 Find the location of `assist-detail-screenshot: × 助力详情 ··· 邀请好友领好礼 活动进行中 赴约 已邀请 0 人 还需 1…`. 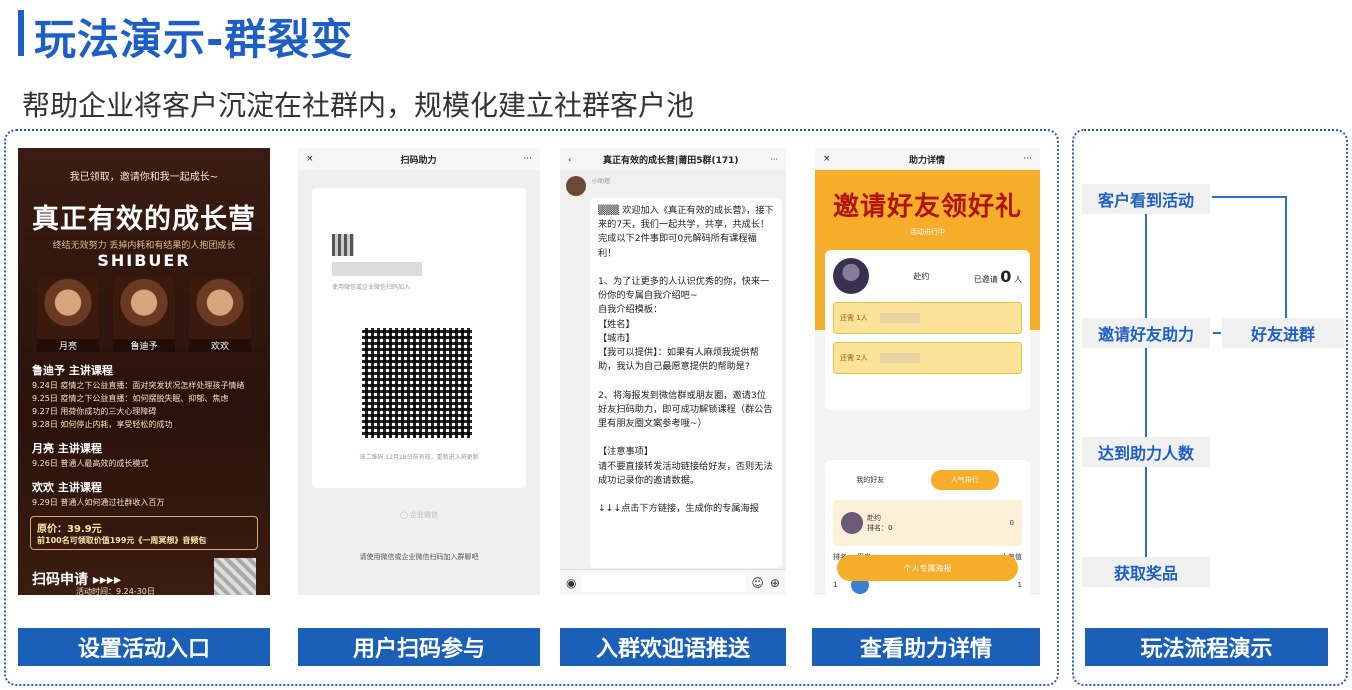

assist-detail-screenshot: × 助力详情 ··· 邀请好友领好礼 活动进行中 赴约 已邀请 0 人 还需 1… is located at coordinates (927, 371).